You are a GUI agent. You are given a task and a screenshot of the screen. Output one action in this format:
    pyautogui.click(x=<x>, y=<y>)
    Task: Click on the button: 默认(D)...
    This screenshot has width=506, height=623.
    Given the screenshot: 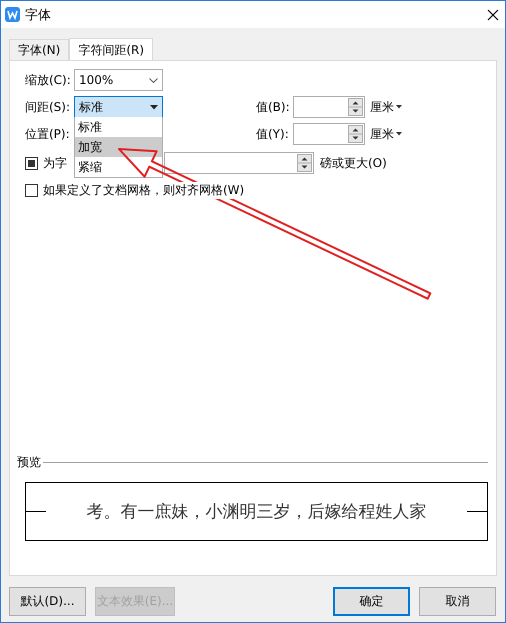 What is the action you would take?
    pyautogui.click(x=47, y=601)
    